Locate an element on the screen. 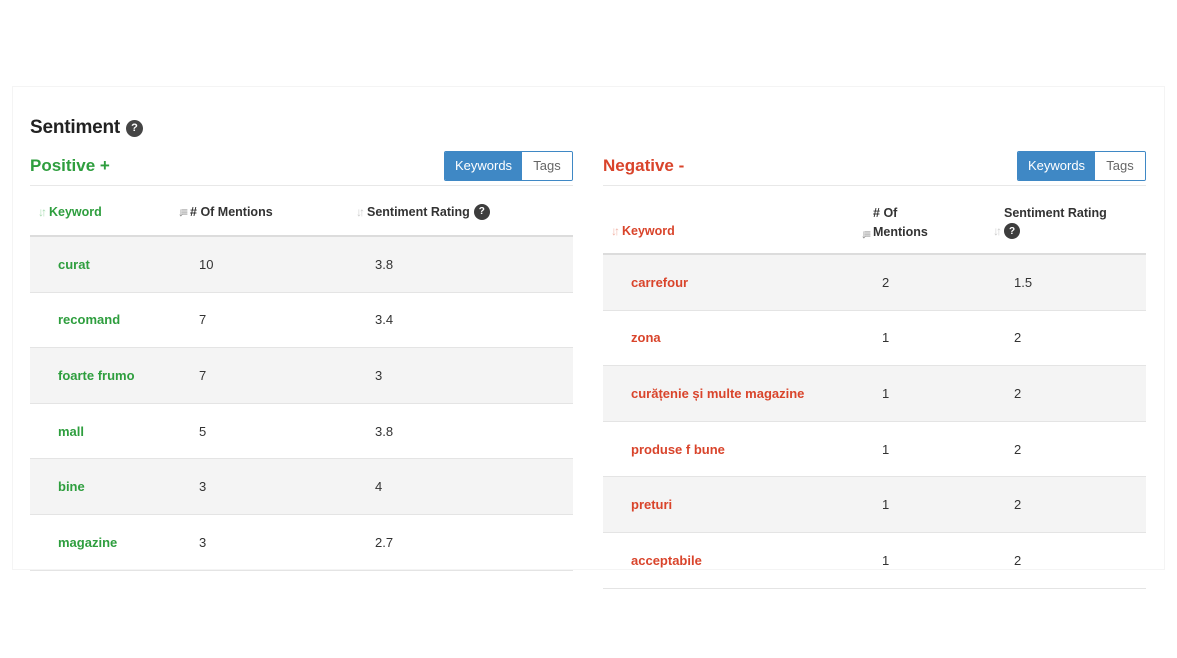 Image resolution: width=1177 pixels, height=658 pixels. section-header: Sentiment ? is located at coordinates (87, 128).